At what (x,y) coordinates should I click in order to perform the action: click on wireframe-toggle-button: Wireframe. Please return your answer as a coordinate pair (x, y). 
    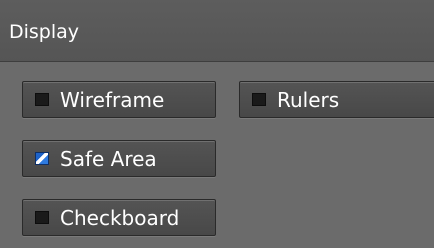
    Looking at the image, I should click on (119, 99).